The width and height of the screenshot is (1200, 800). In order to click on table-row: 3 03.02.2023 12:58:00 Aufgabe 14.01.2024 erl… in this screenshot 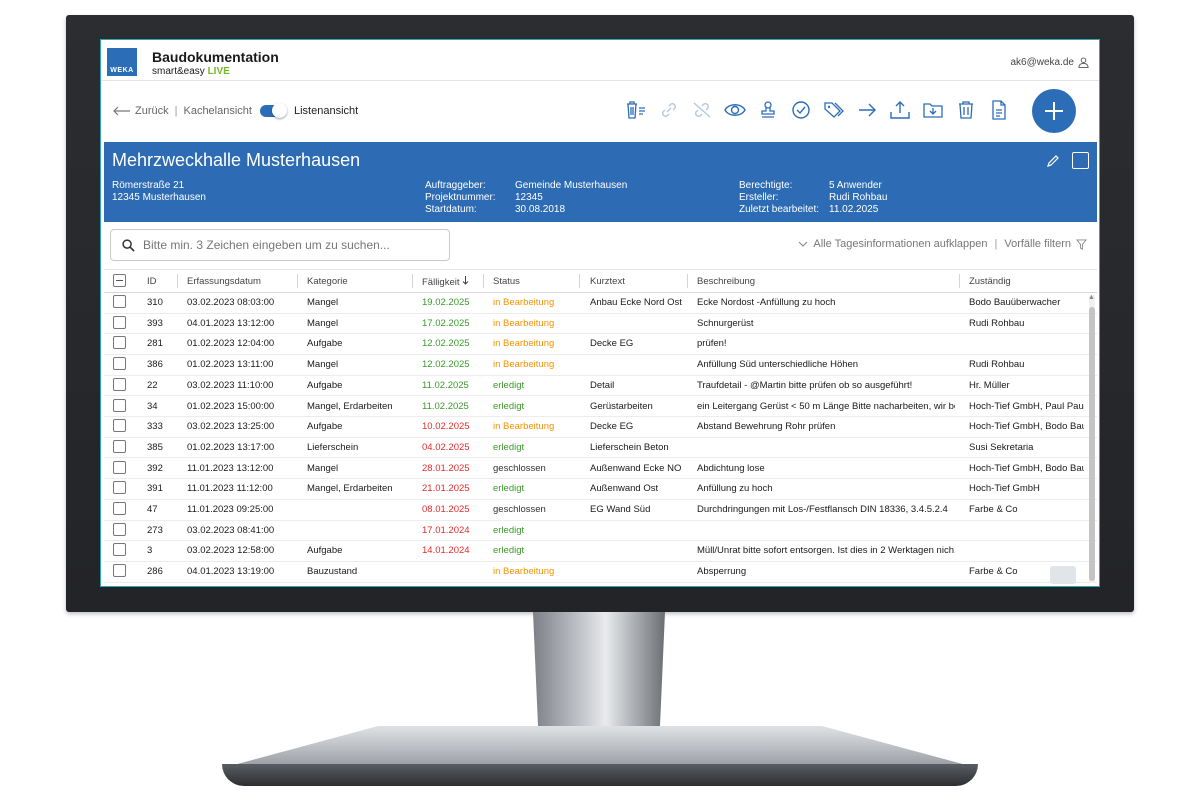, I will do `click(600, 551)`.